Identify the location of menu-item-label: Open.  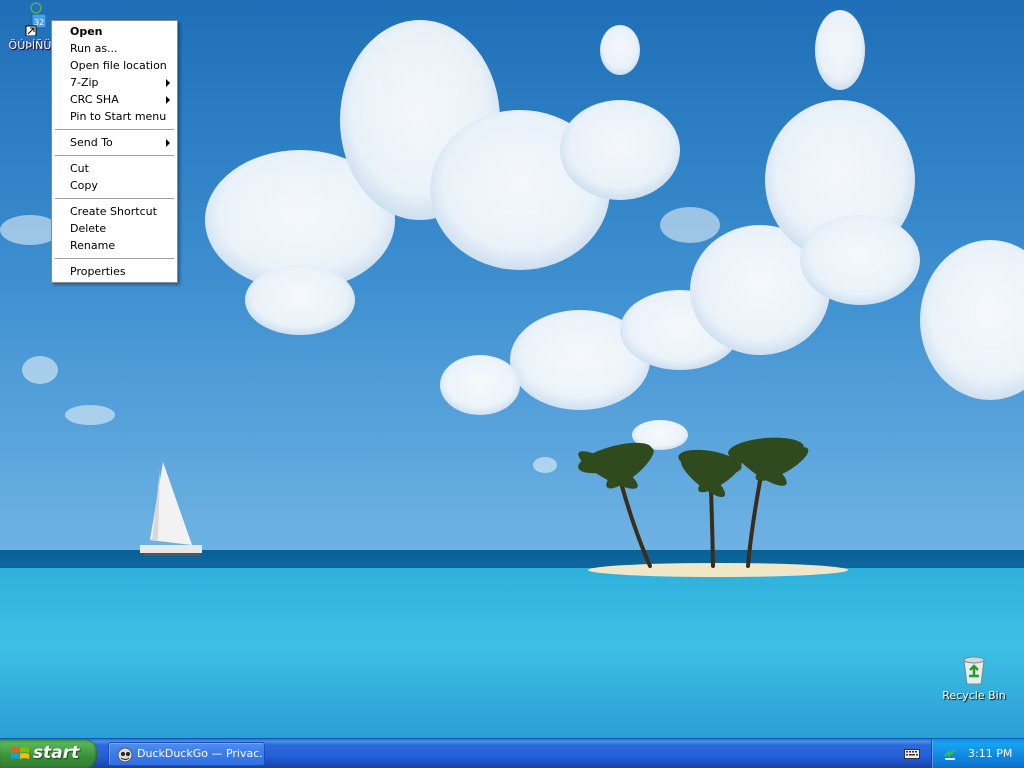
(86, 31).